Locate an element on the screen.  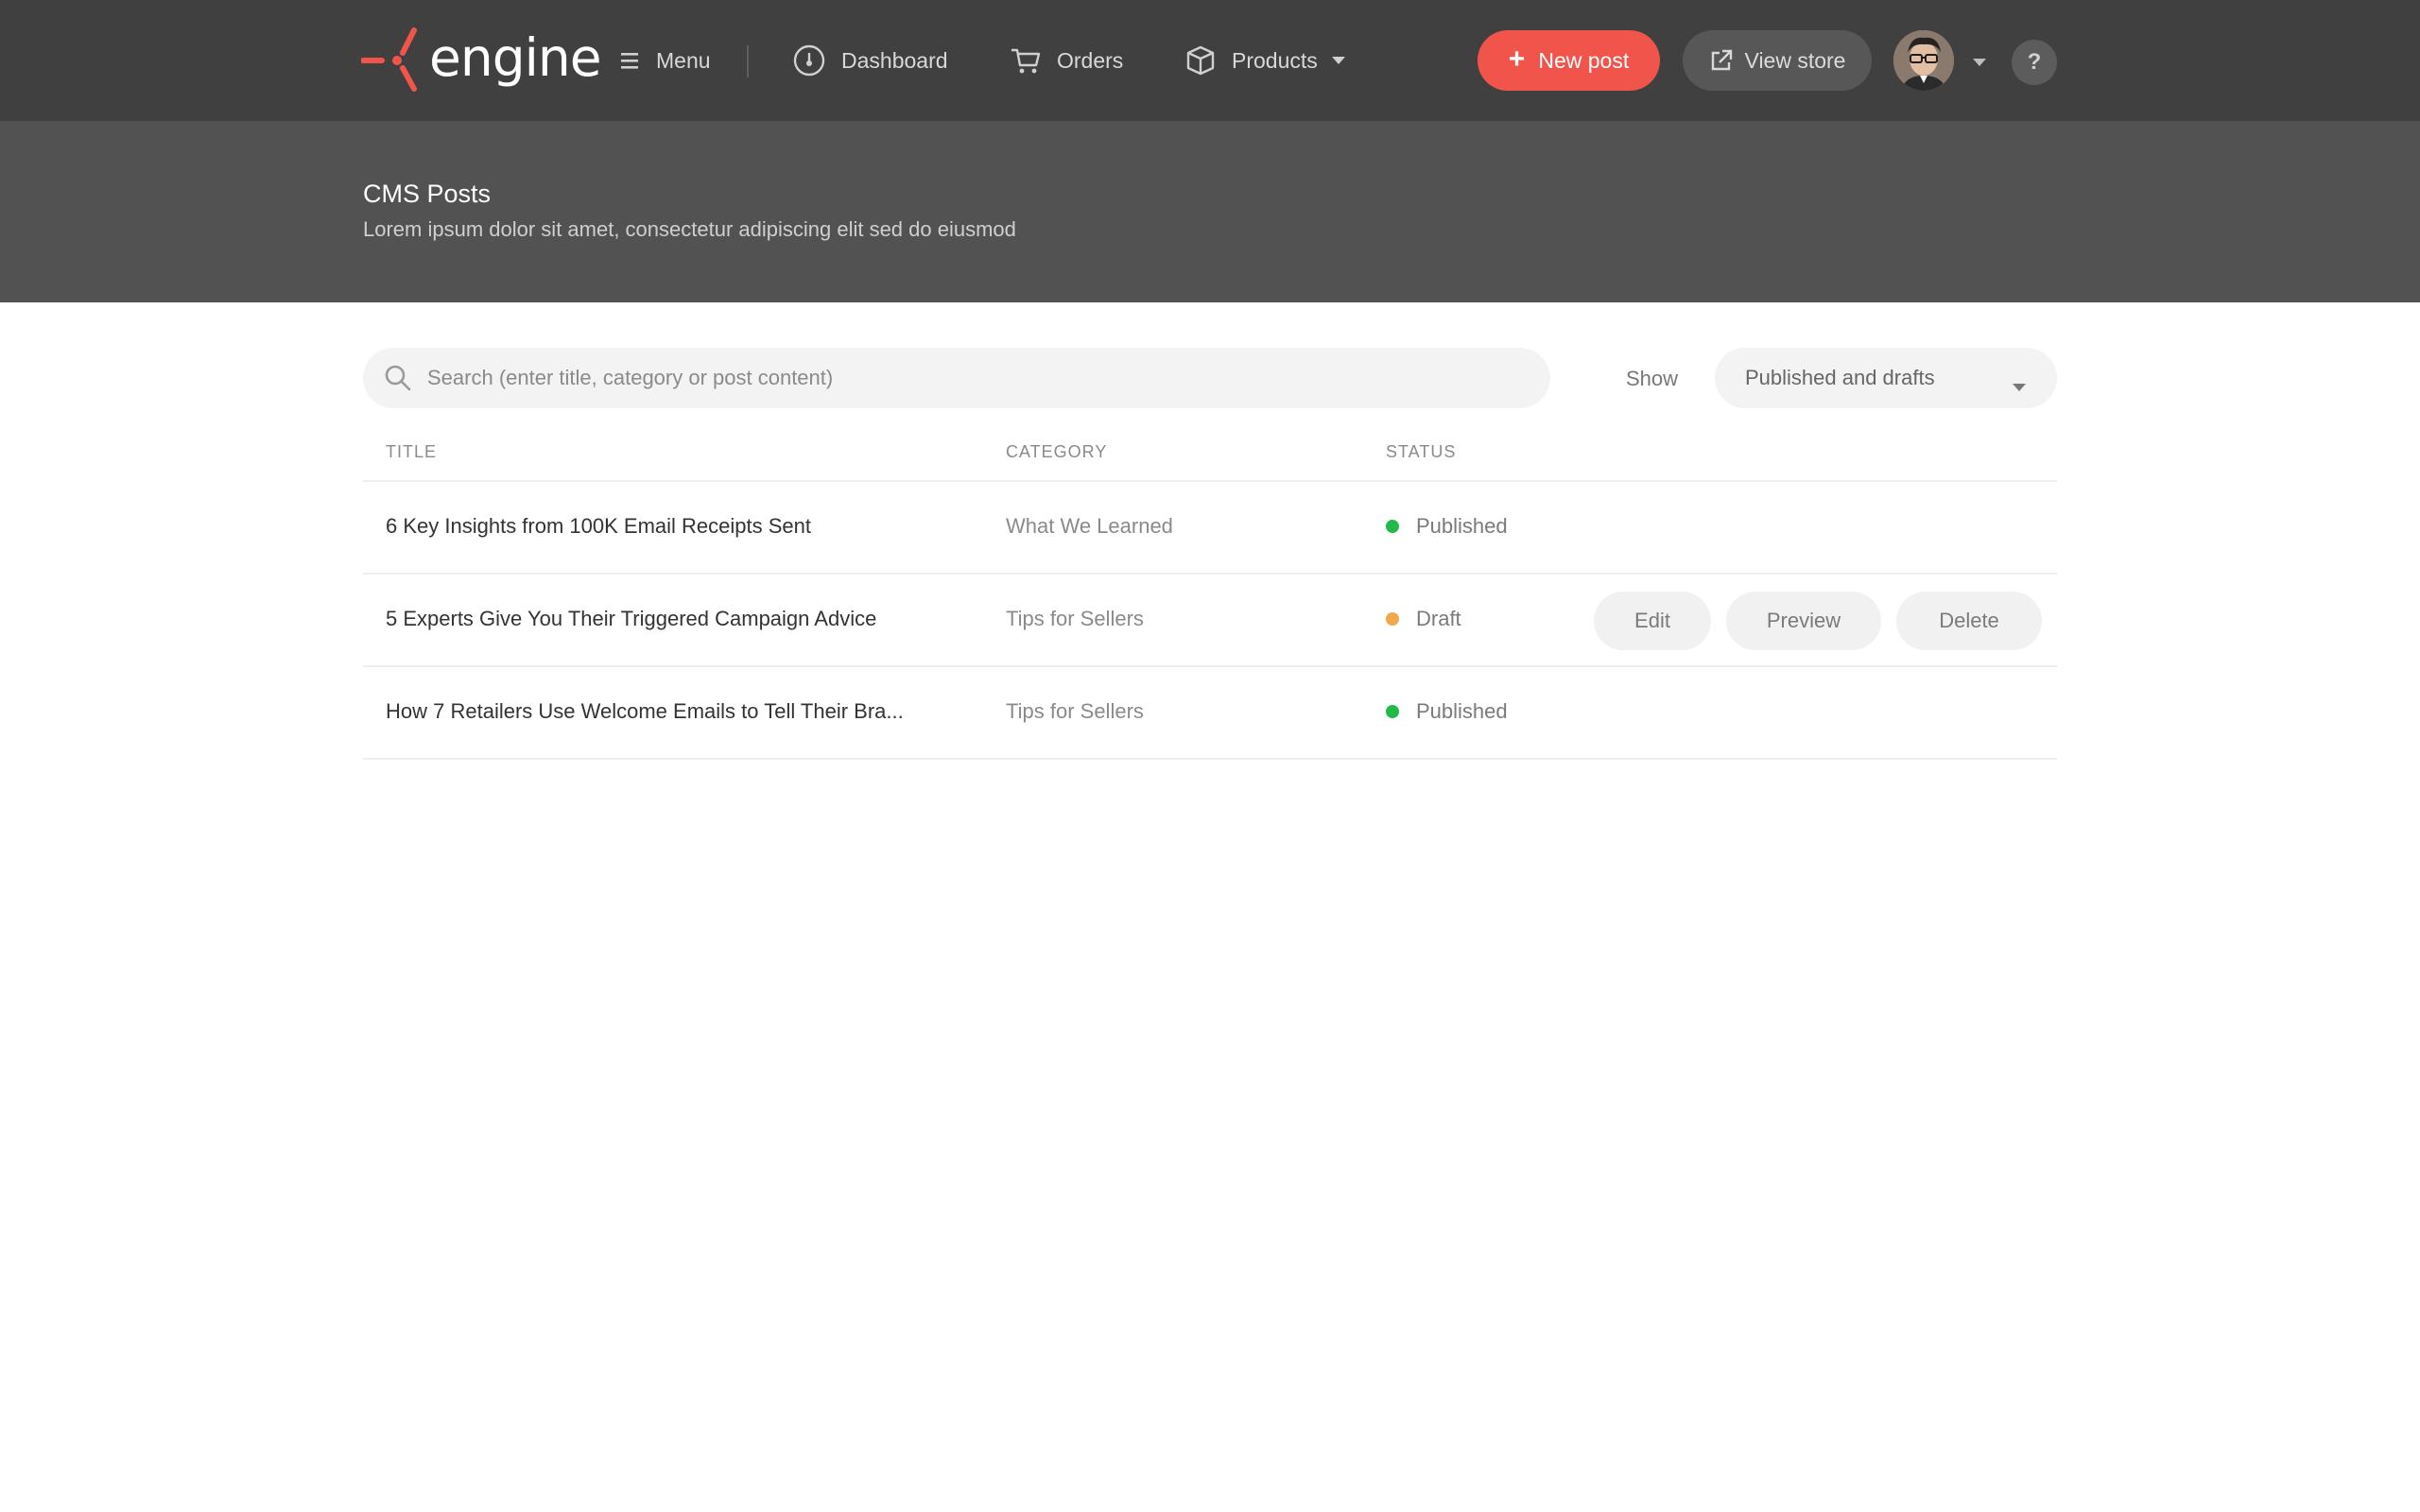
box-icon is located at coordinates (1200, 60).